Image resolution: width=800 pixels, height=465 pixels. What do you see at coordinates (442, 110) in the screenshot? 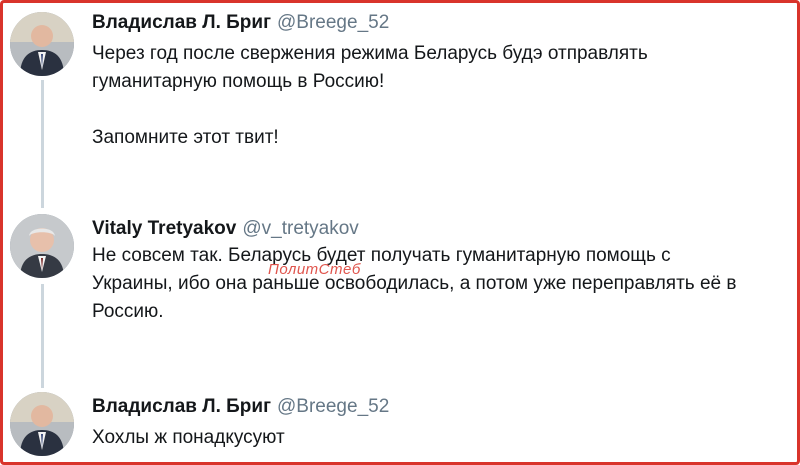
I see `tweet-text-line` at bounding box center [442, 110].